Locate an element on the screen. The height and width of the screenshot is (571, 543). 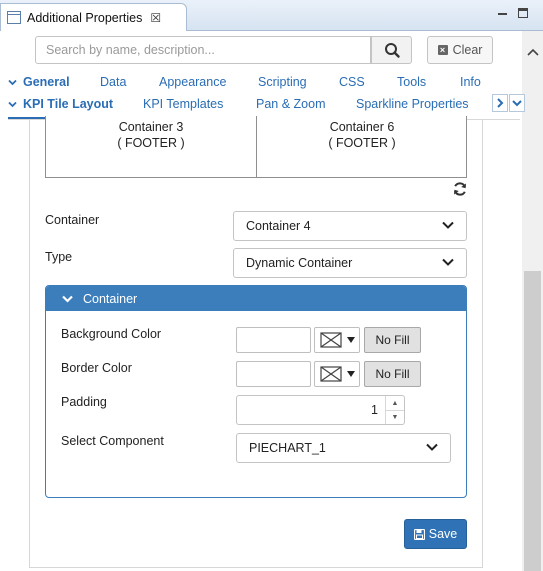
maximize-icon is located at coordinates (523, 13).